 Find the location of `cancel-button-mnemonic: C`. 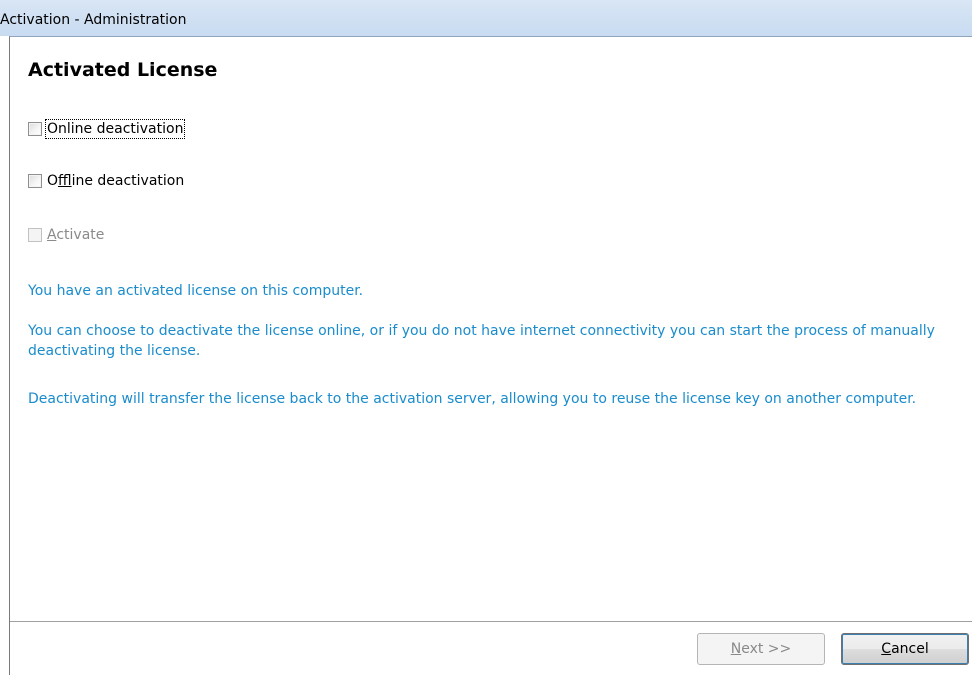

cancel-button-mnemonic: C is located at coordinates (886, 649).